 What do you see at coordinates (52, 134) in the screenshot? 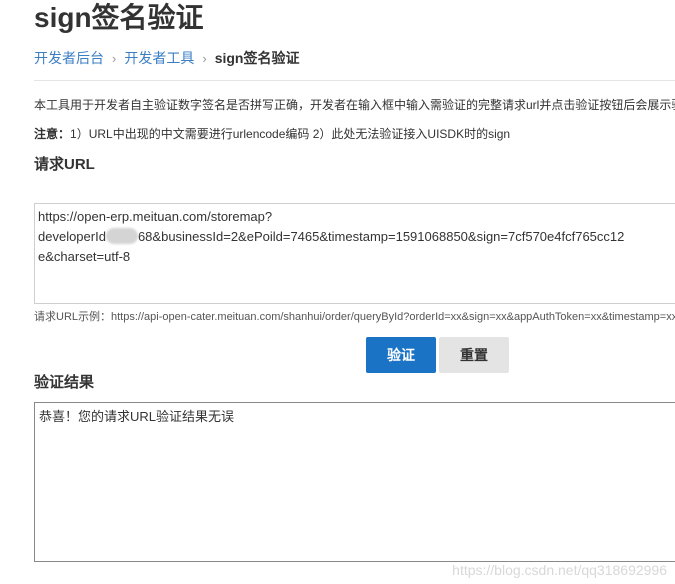
I see `note-label: 注意：` at bounding box center [52, 134].